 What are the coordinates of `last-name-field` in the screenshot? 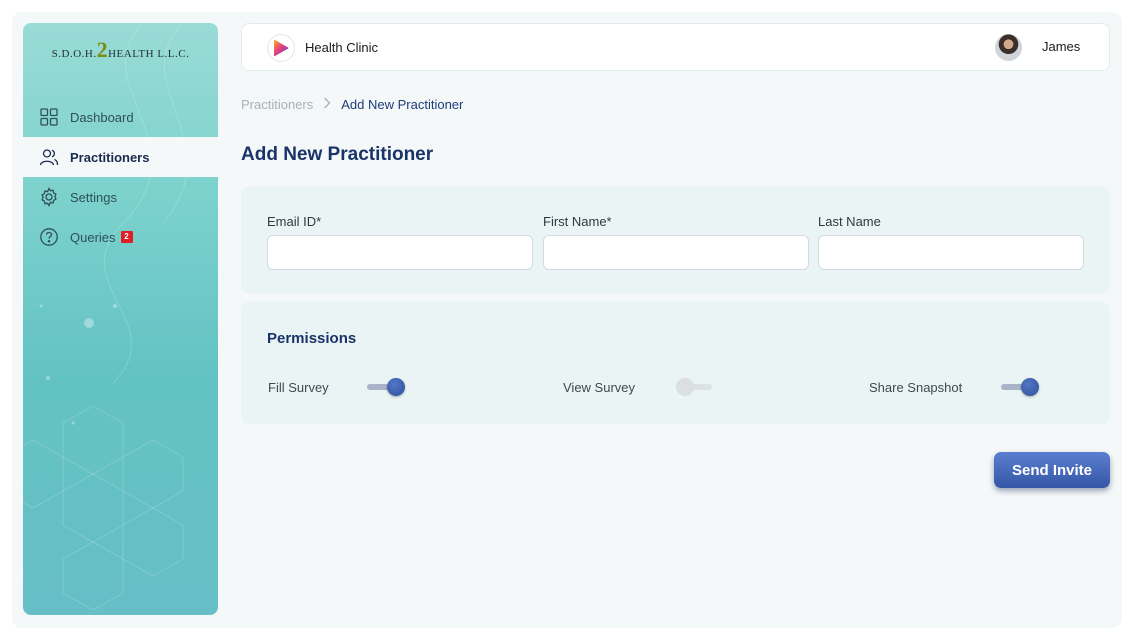 It's located at (951, 252).